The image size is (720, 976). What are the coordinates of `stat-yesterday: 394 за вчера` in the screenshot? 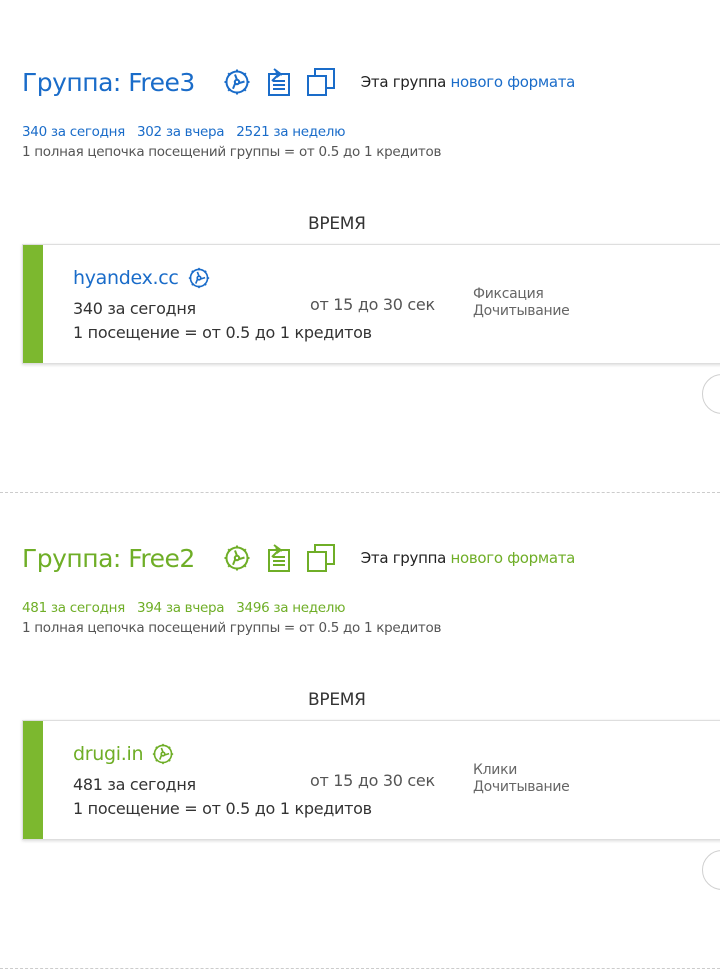 It's located at (180, 608).